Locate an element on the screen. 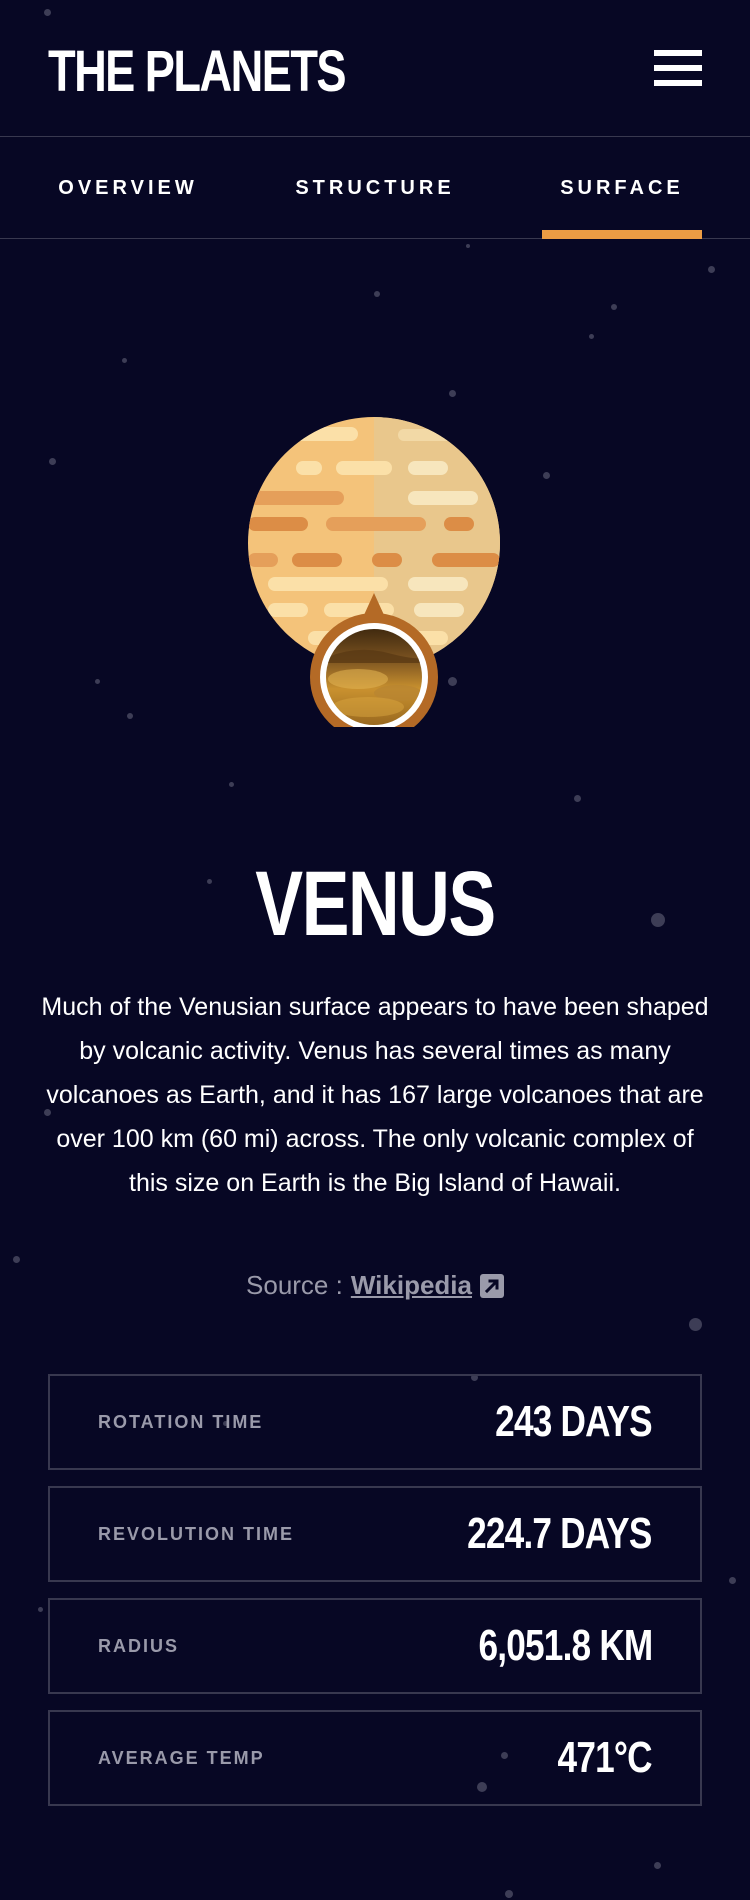 The height and width of the screenshot is (1900, 750). stat-radius: RADIUS 6,051.8 KM is located at coordinates (375, 1646).